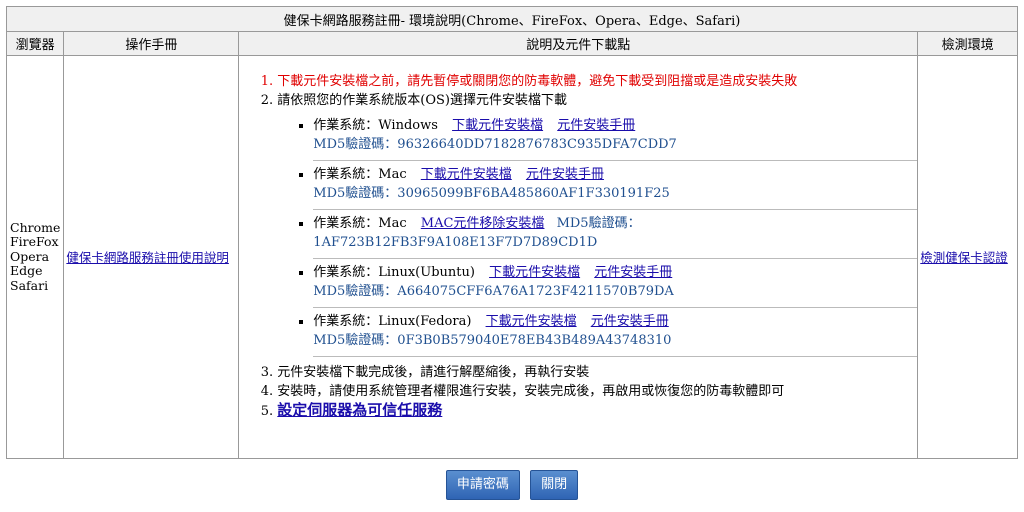 This screenshot has height=512, width=1024. I want to click on manual-mac-link: 元件安裝手冊, so click(565, 174).